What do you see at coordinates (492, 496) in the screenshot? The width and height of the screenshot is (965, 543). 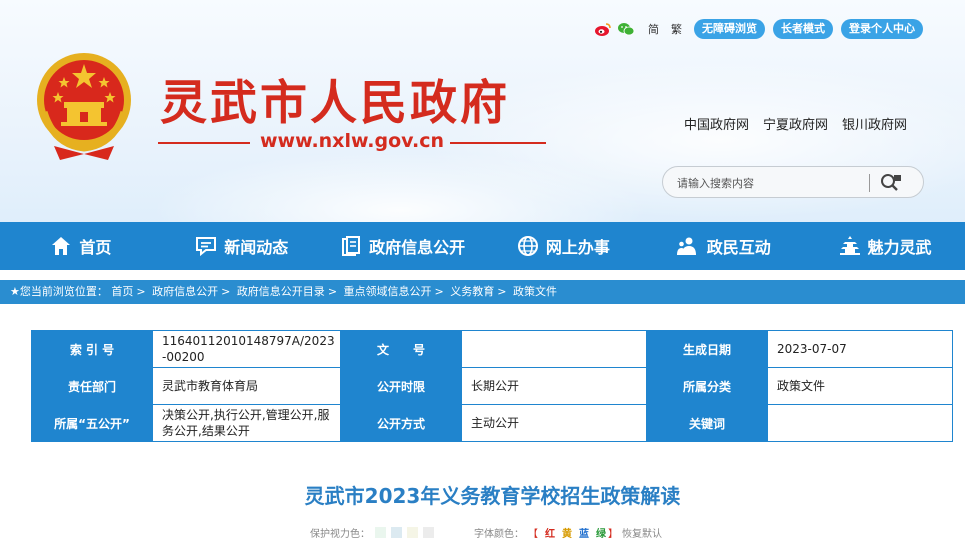 I see `article-title: 灵武市2023年义务教育学校招生政策解读` at bounding box center [492, 496].